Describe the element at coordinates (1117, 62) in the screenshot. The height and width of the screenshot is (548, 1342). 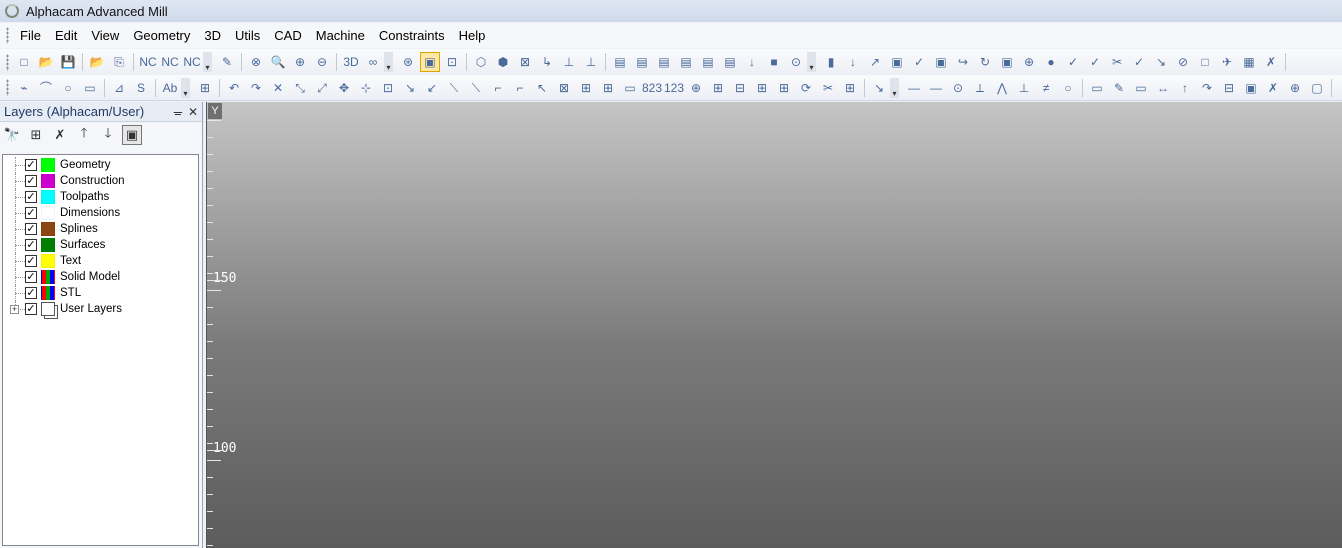
I see `toolbar1-button-46: ✂` at that location.